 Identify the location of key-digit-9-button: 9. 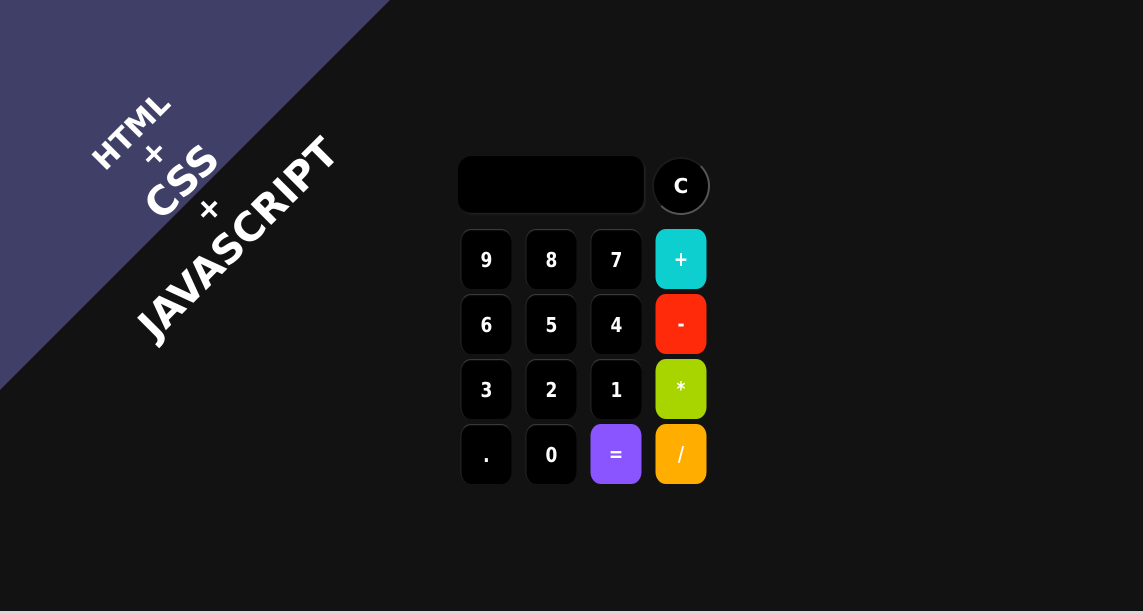
(486, 259).